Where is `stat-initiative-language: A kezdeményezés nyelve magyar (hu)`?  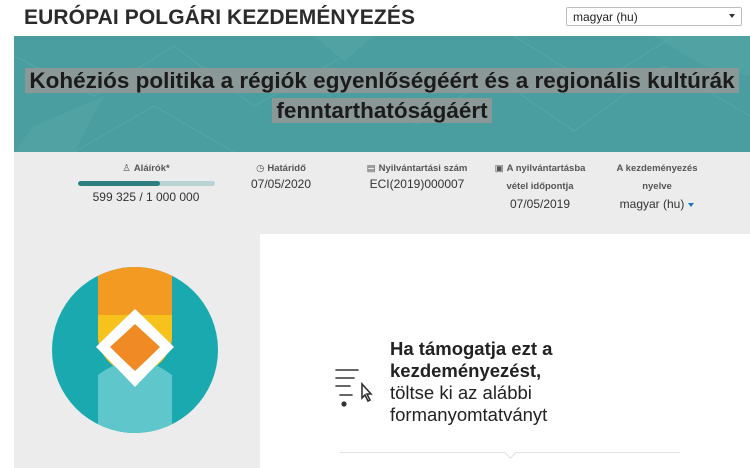 stat-initiative-language: A kezdeményezés nyelve magyar (hu) is located at coordinates (657, 187).